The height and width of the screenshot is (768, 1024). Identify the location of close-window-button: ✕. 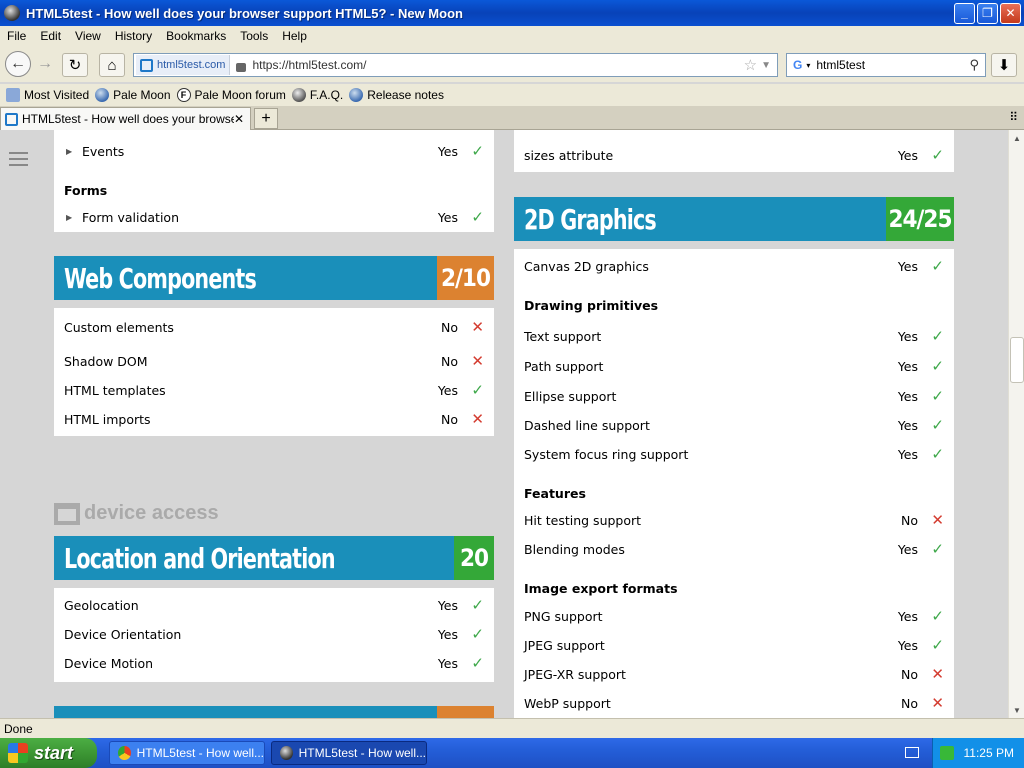
(1010, 13).